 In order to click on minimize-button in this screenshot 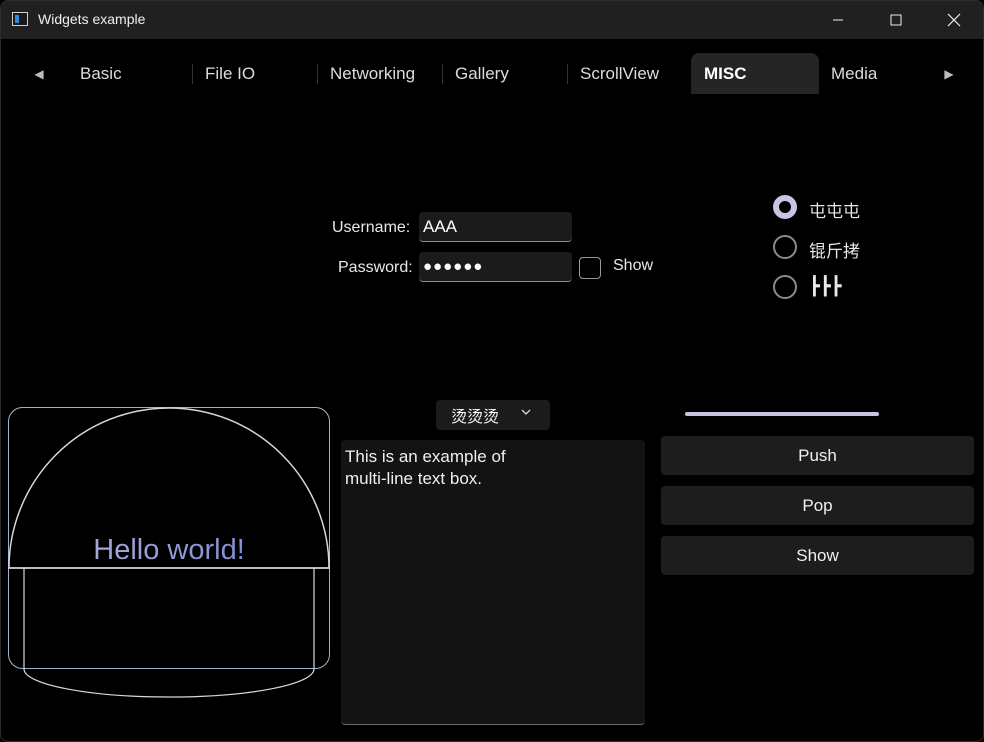, I will do `click(838, 20)`.